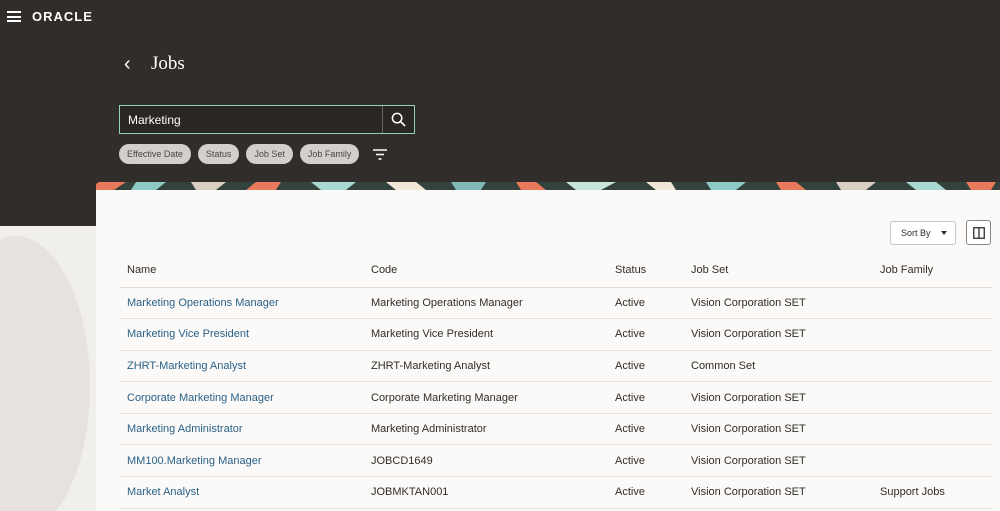 This screenshot has width=1000, height=511. What do you see at coordinates (168, 63) in the screenshot?
I see `page-title: Jobs` at bounding box center [168, 63].